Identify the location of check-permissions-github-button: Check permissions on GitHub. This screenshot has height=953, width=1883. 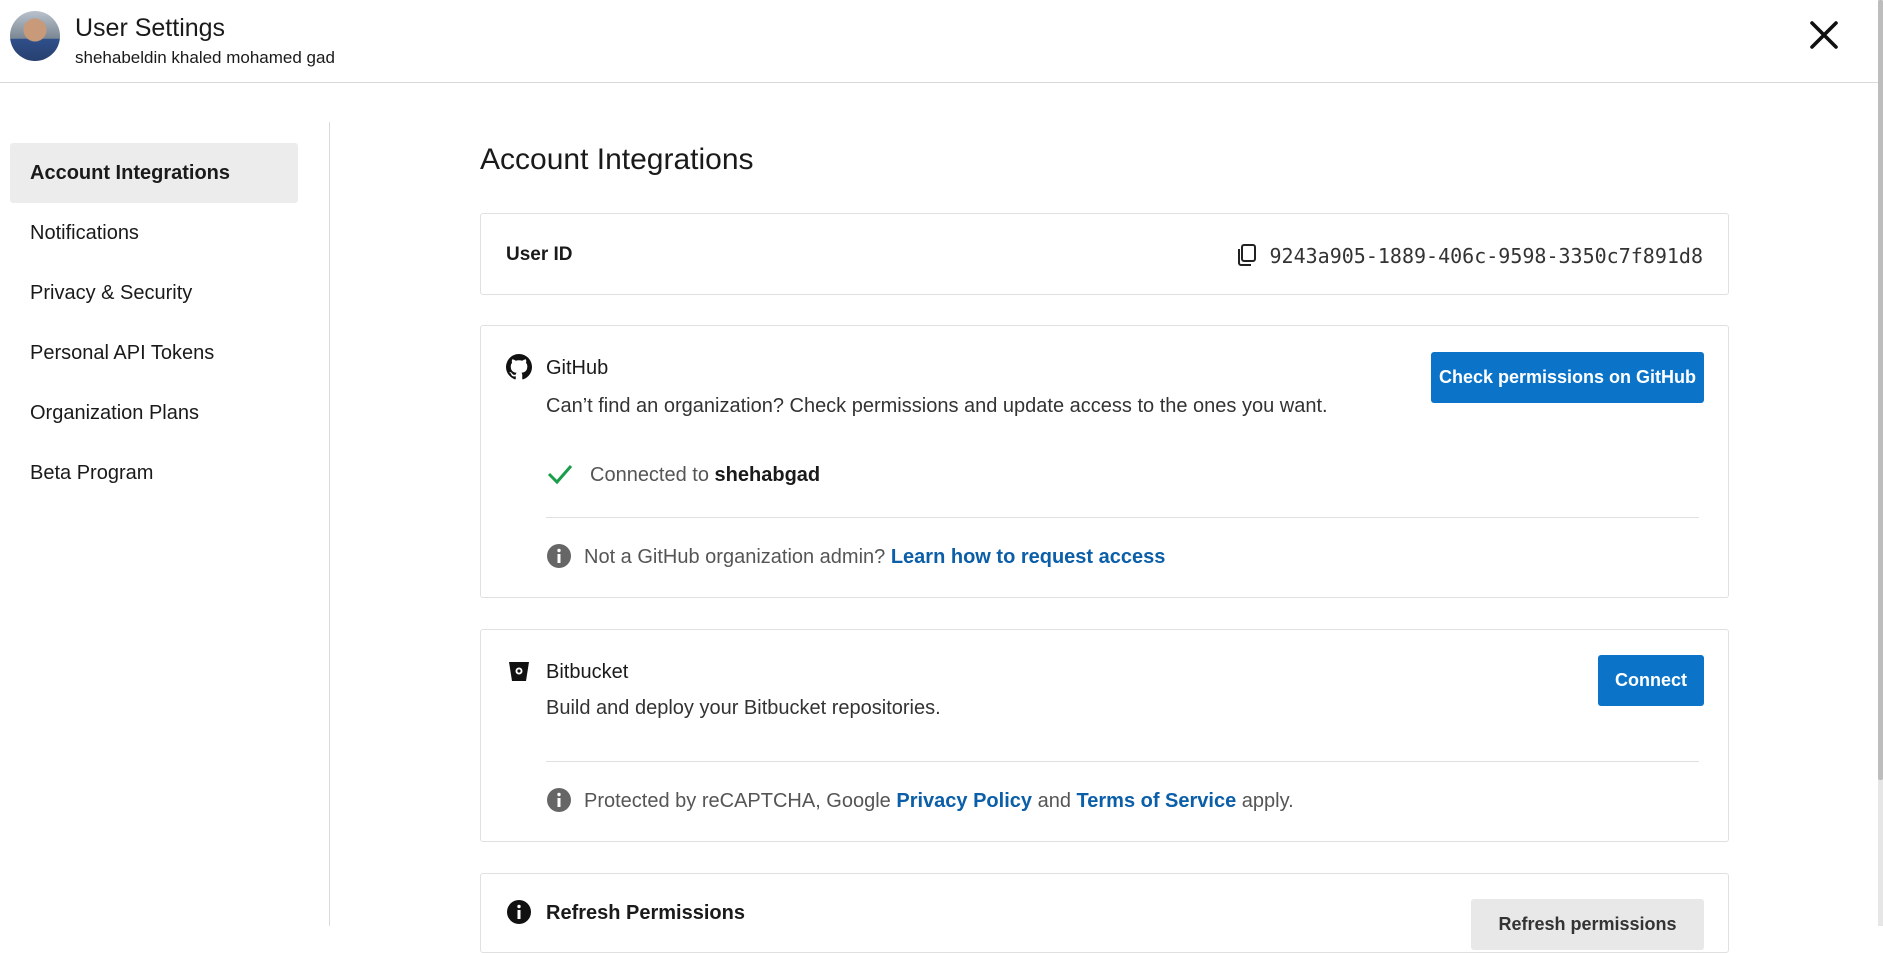
(1567, 377).